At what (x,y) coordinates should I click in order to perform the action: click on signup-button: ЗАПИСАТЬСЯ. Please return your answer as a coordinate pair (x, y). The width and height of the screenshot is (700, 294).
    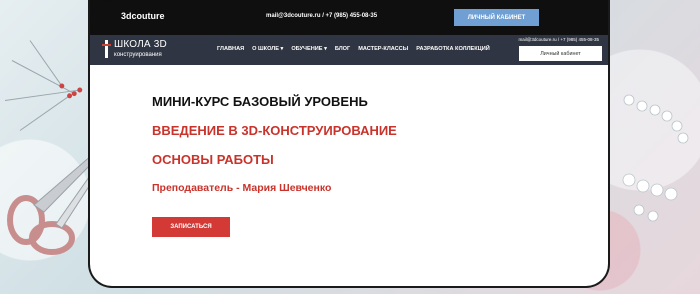
    Looking at the image, I should click on (191, 227).